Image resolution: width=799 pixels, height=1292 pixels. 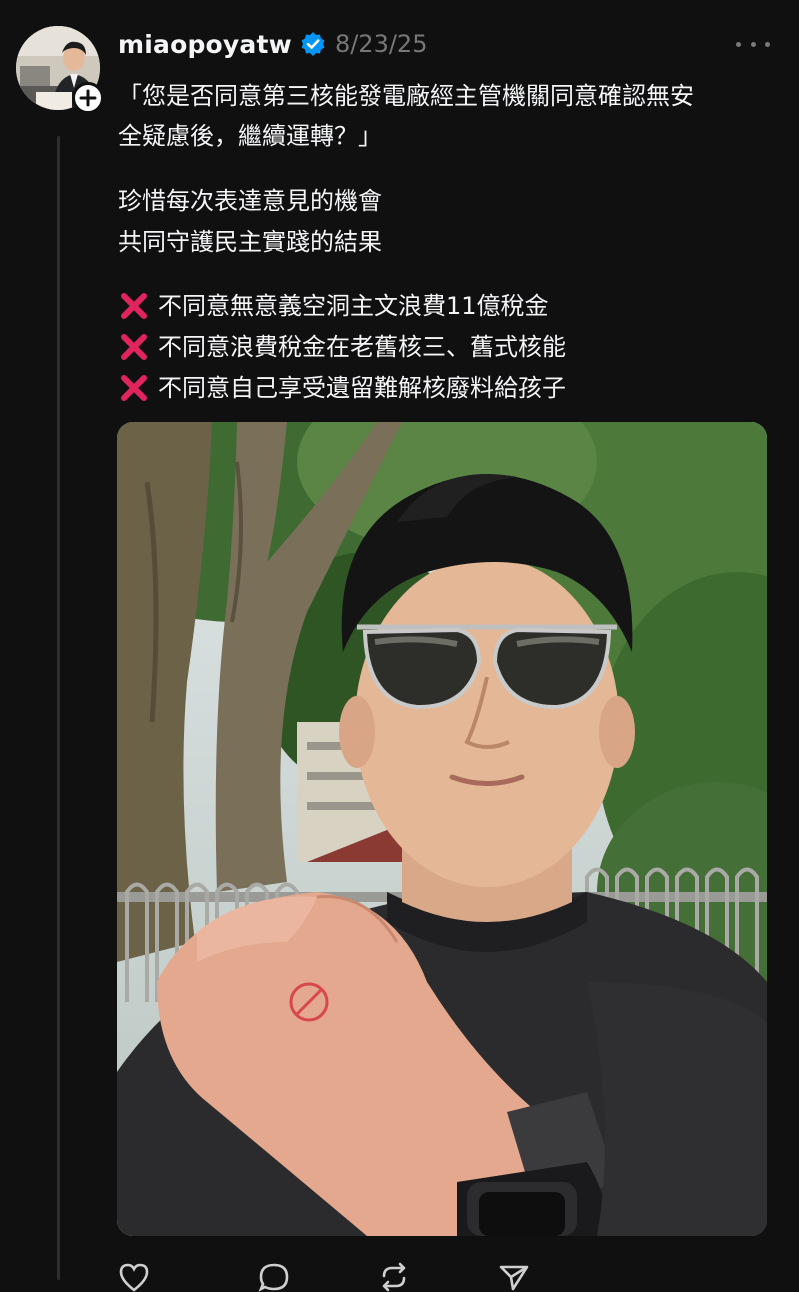 I want to click on disagree-item-text: 不同意無意義空洞主文浪費11億稅金, so click(x=353, y=306).